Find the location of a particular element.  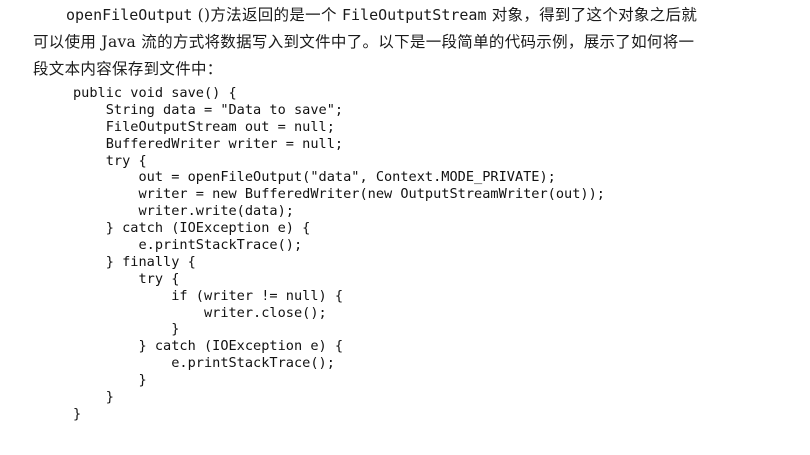

code-line: public void save() { is located at coordinates (155, 93).